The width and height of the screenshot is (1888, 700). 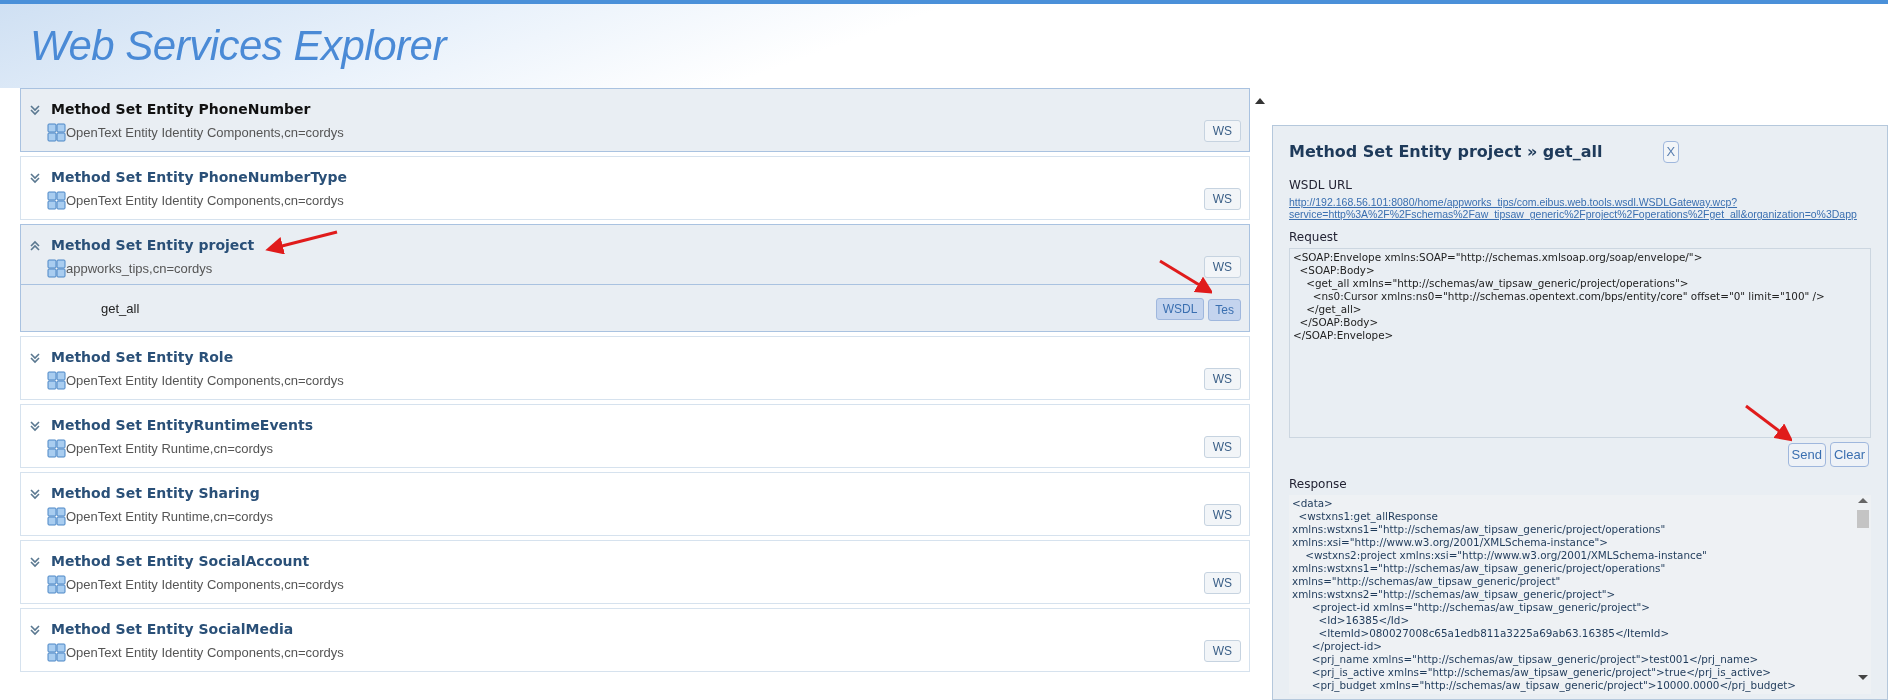 What do you see at coordinates (635, 368) in the screenshot?
I see `method-set-item: Method Set Entity Role OpenText Entity Identity Components,cn=cordys WS` at bounding box center [635, 368].